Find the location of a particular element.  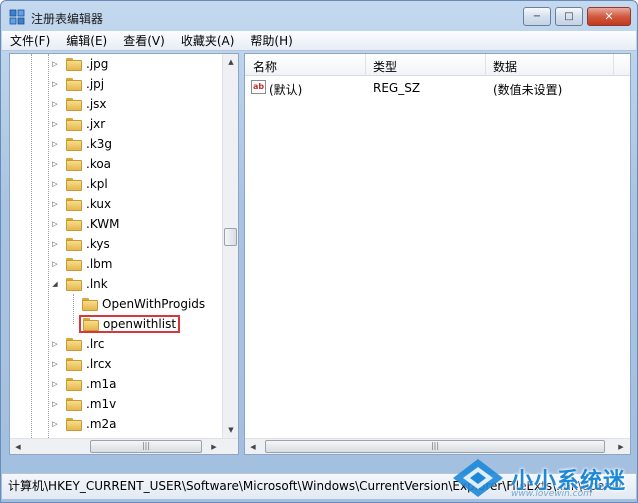

close-button: ✕ is located at coordinates (609, 16).